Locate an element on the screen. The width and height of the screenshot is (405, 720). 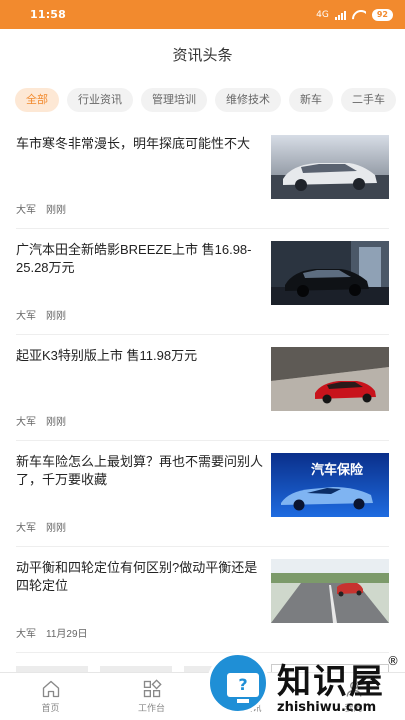
article-item: 动平衡和四轮定位有何区别?做动平衡还是四轮定位 大军 11月29日 is located at coordinates (202, 600).